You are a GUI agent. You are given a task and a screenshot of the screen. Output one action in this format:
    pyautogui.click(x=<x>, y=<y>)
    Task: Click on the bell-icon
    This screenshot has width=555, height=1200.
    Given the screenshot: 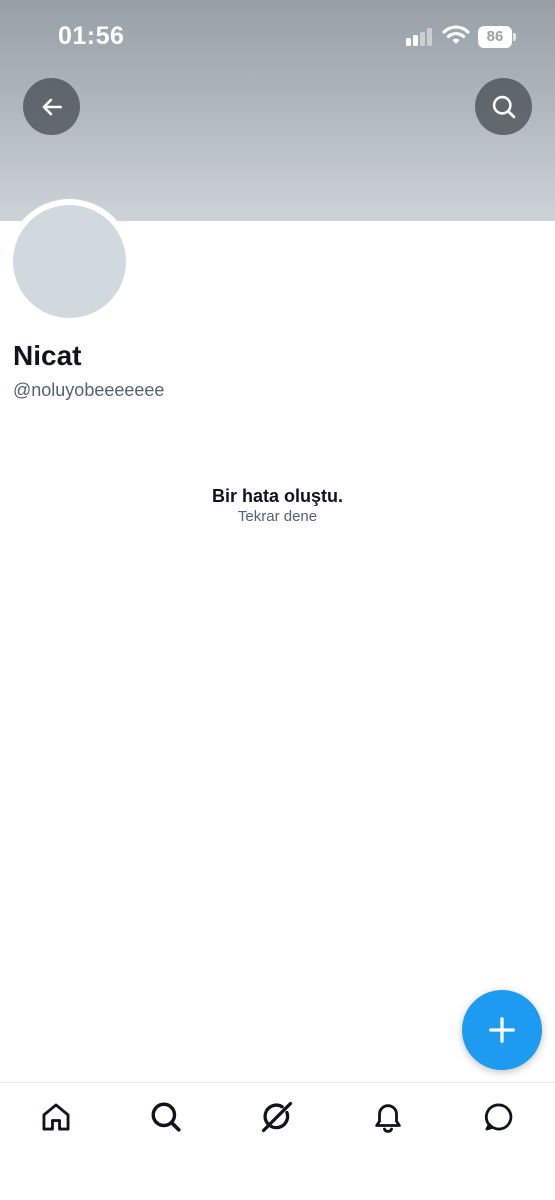 What is the action you would take?
    pyautogui.click(x=388, y=1118)
    